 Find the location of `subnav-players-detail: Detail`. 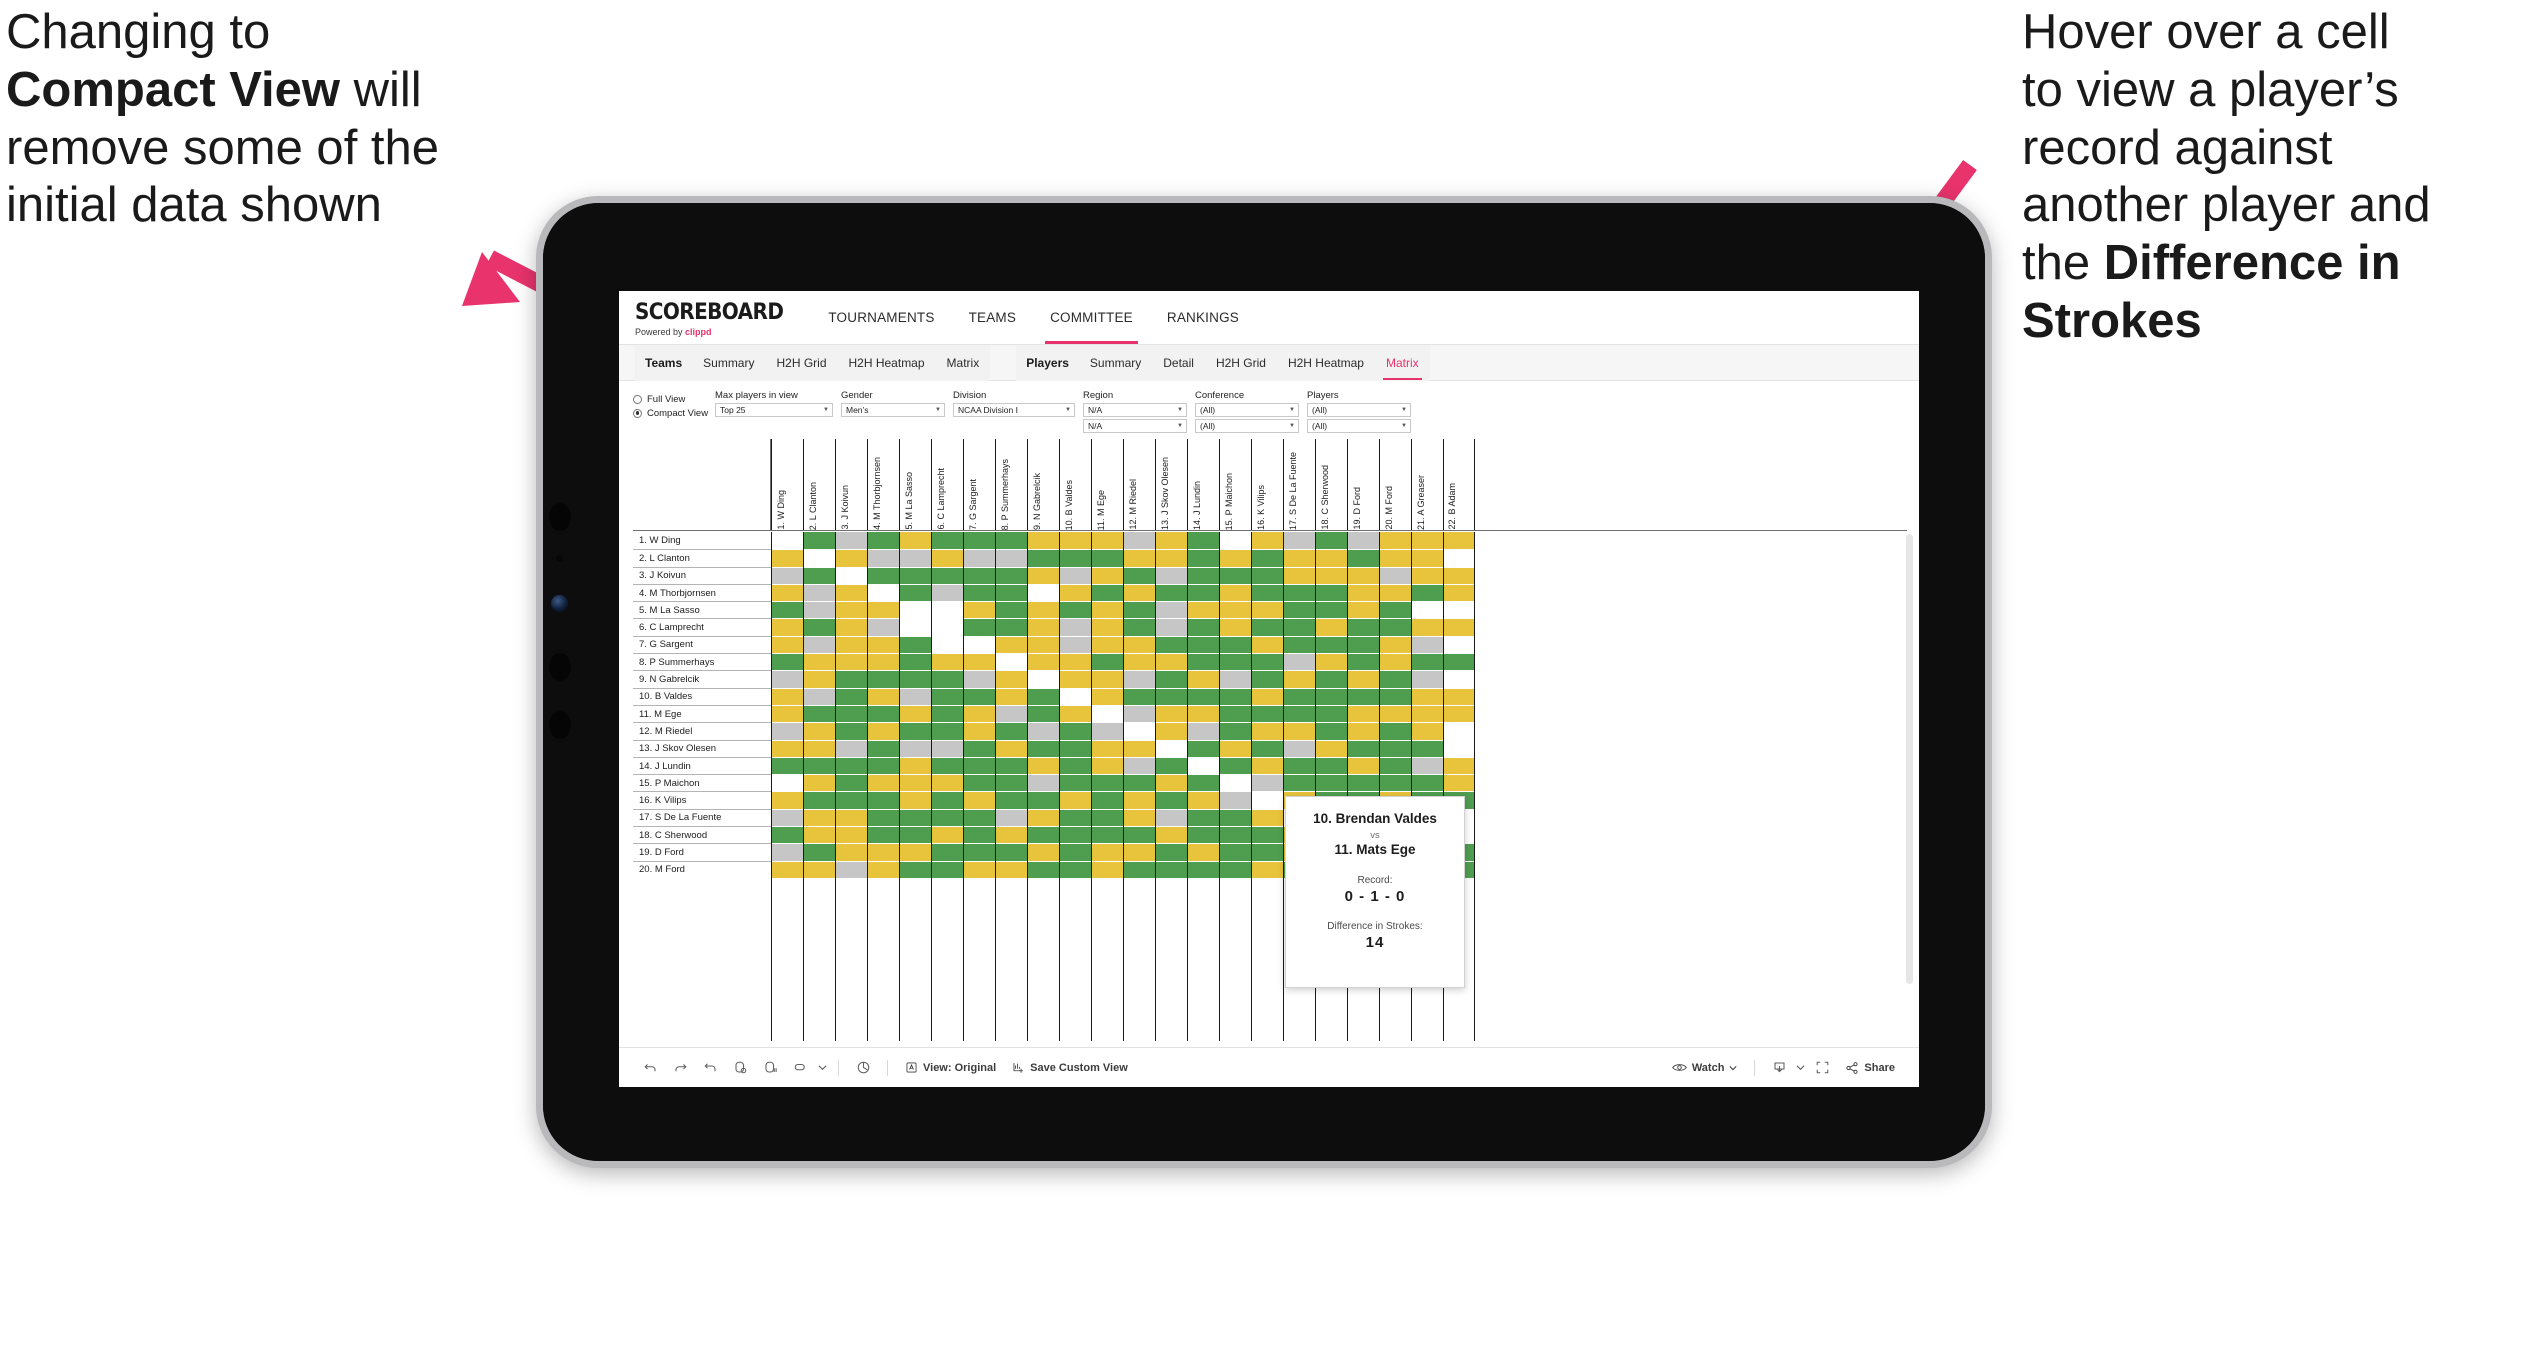

subnav-players-detail: Detail is located at coordinates (1178, 363).